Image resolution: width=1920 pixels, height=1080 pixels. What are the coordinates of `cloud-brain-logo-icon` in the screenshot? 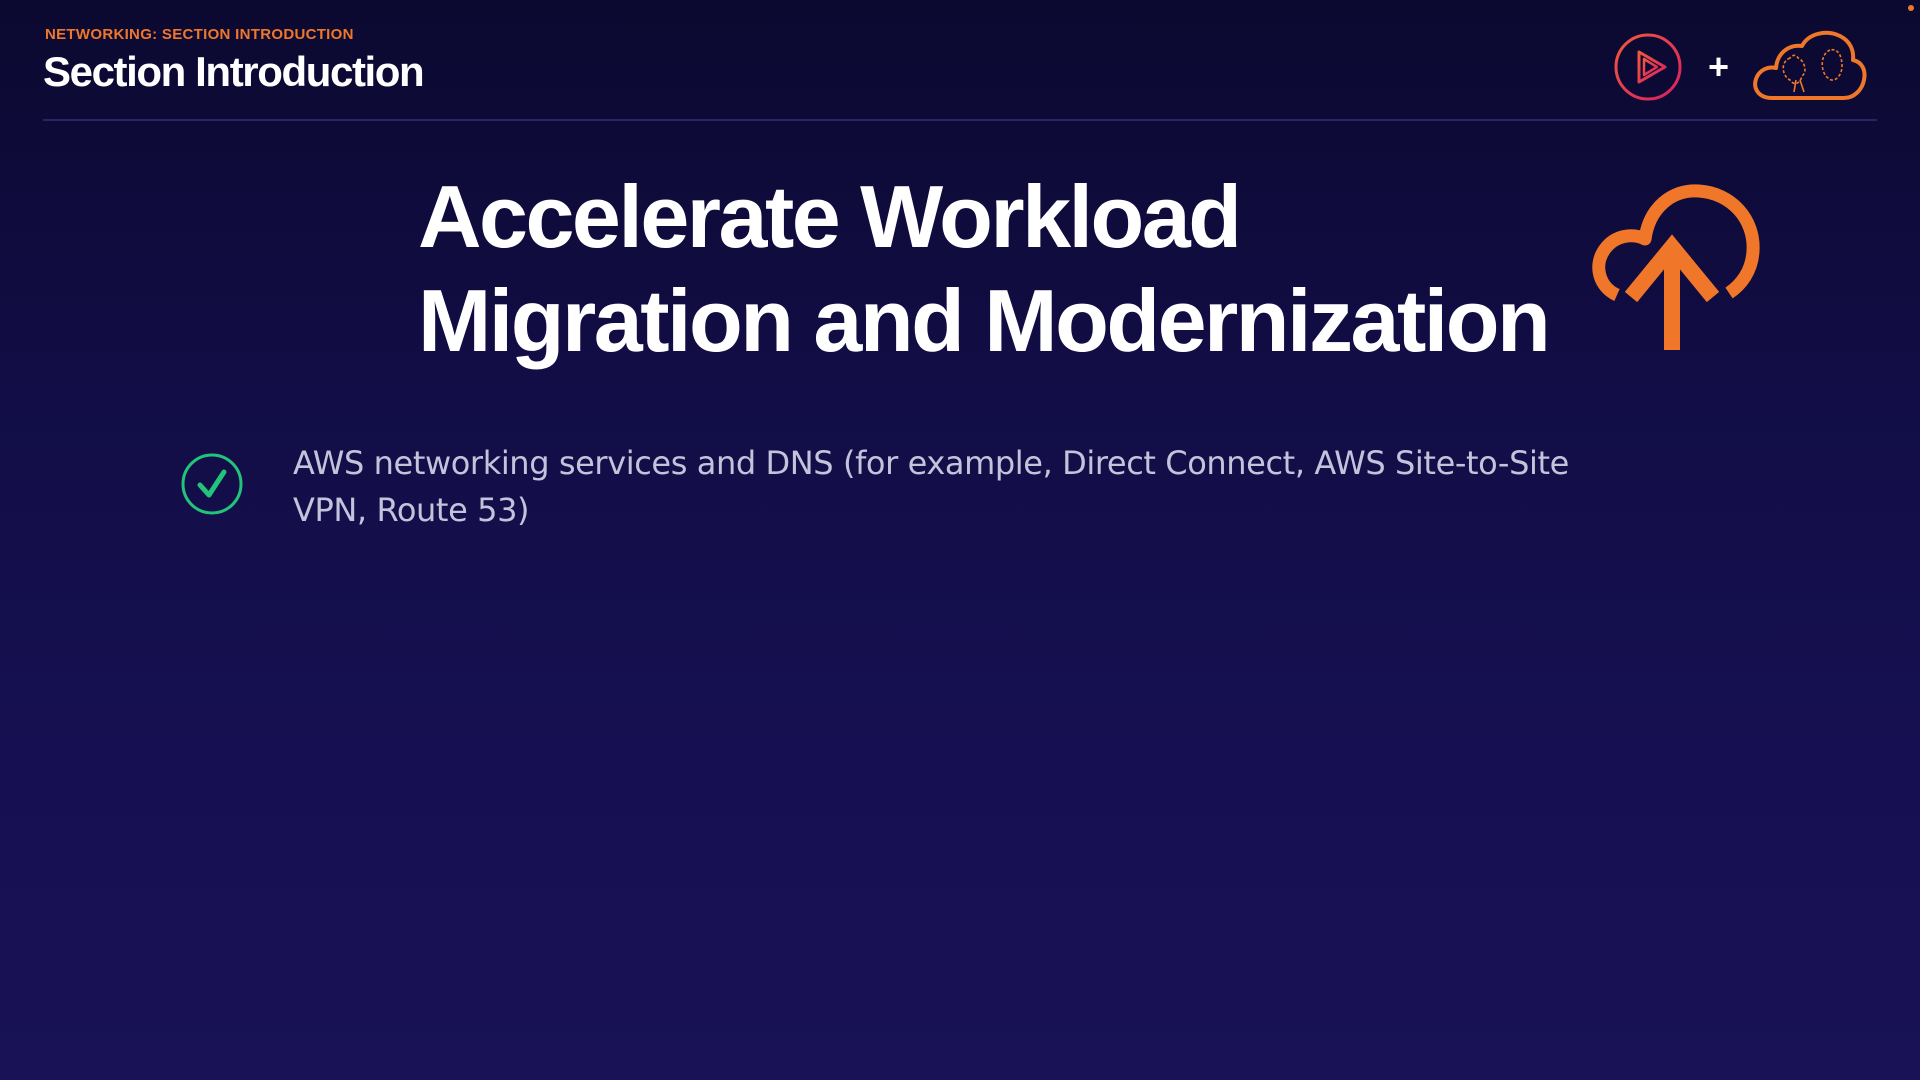 It's located at (1810, 65).